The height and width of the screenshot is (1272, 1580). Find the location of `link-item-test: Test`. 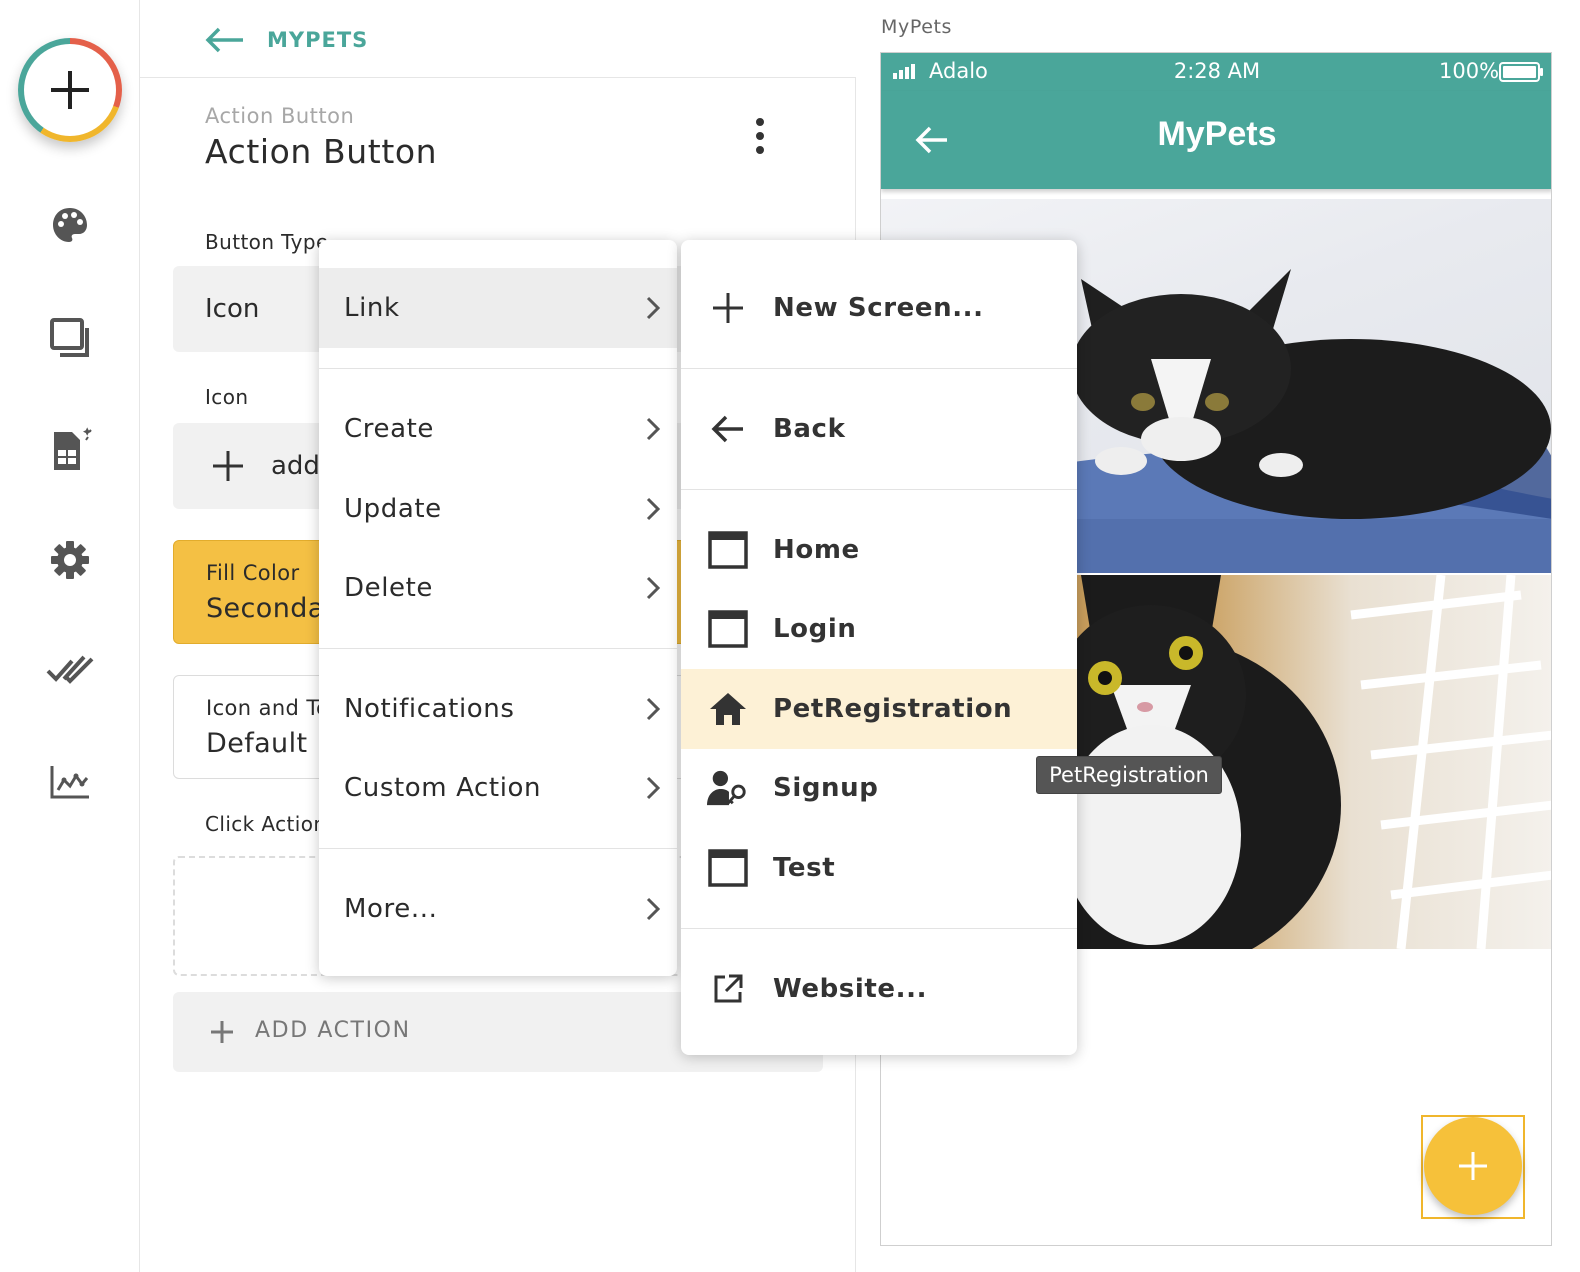

link-item-test: Test is located at coordinates (879, 868).